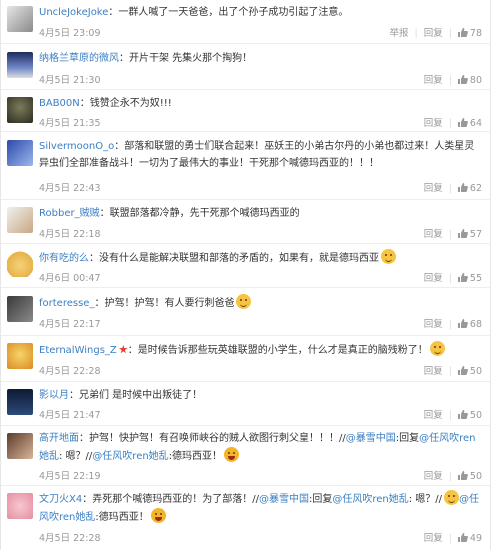  What do you see at coordinates (475, 188) in the screenshot?
I see `like-count: 62` at bounding box center [475, 188].